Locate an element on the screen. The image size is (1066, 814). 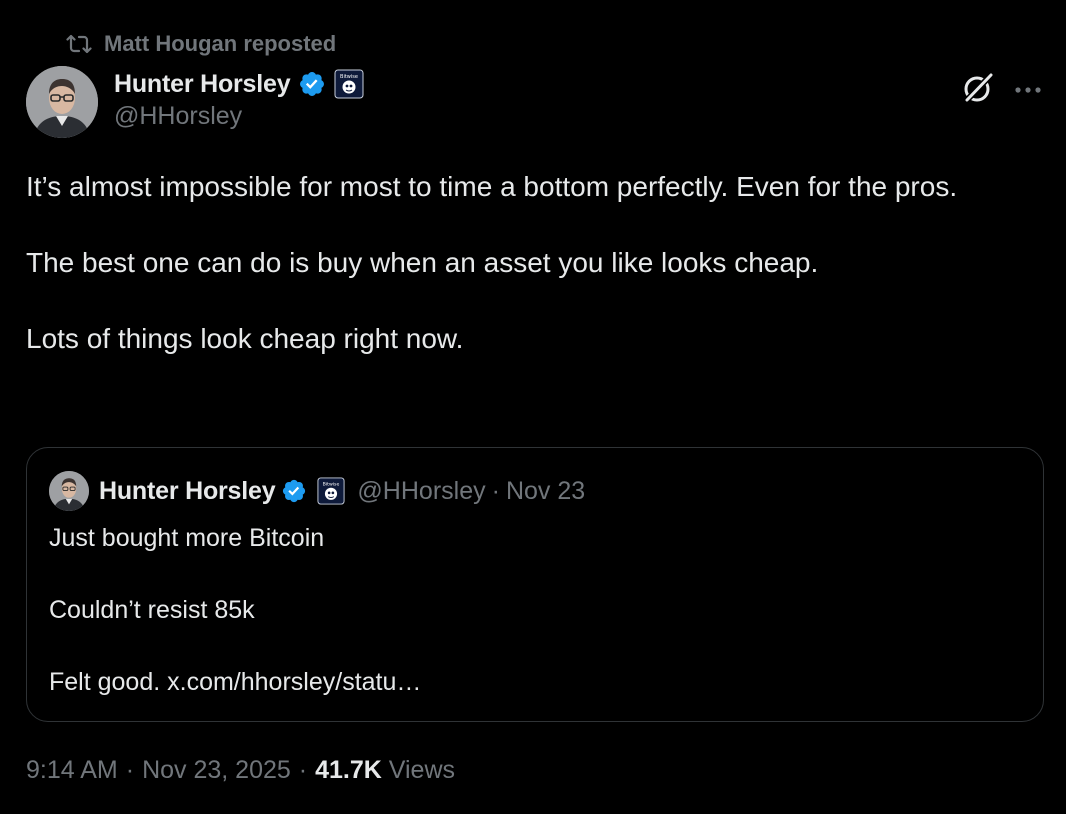
quoted-paragraph: Couldn’t resist 85k is located at coordinates (152, 610).